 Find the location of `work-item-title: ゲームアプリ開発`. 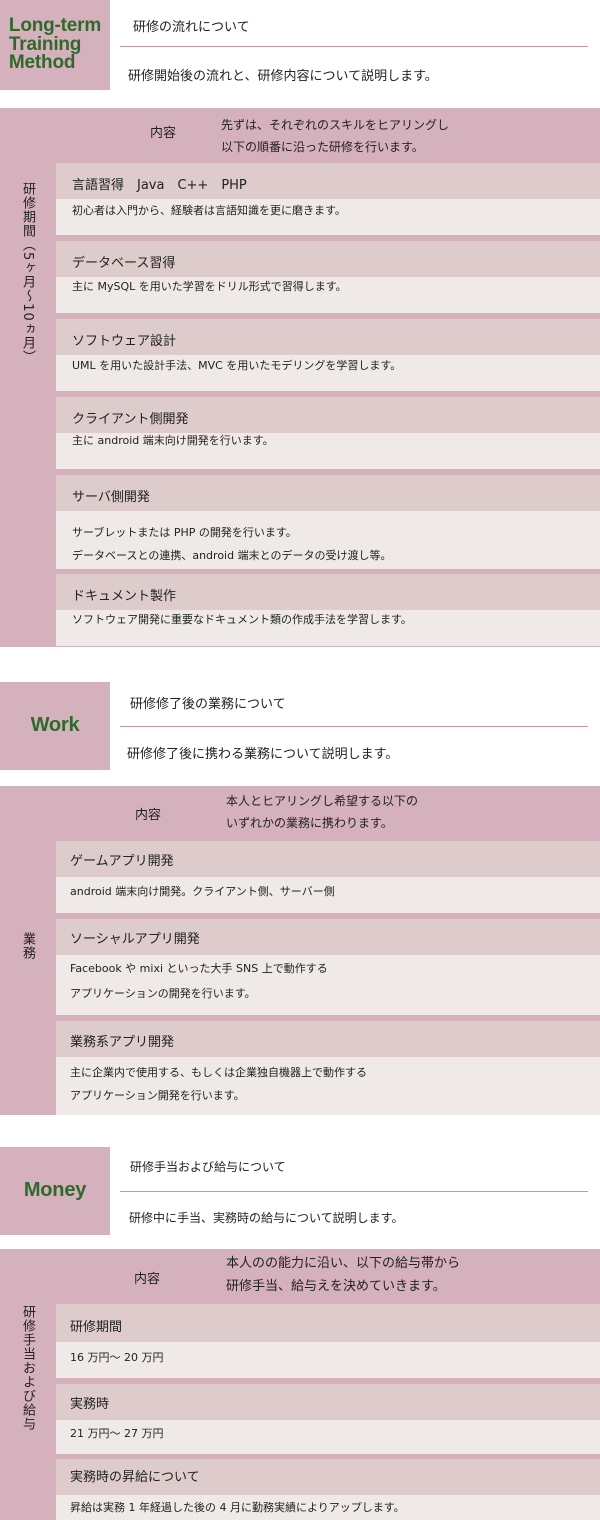

work-item-title: ゲームアプリ開発 is located at coordinates (328, 859).